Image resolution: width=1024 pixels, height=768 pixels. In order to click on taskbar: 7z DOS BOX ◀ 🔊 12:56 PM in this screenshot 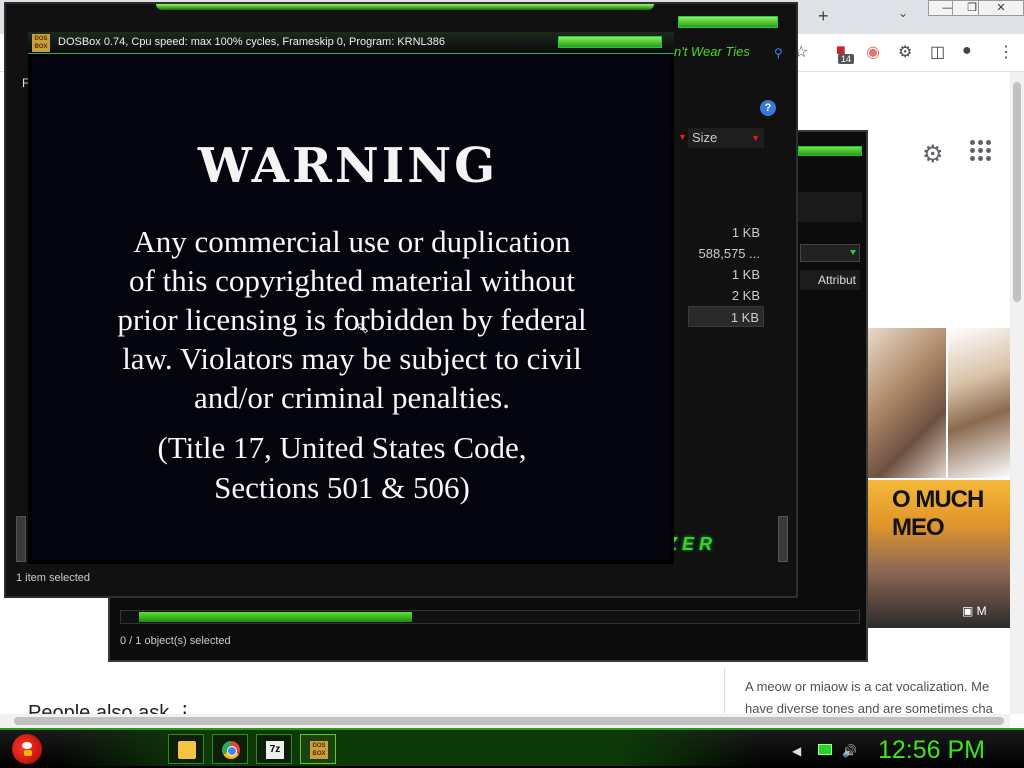, I will do `click(512, 748)`.